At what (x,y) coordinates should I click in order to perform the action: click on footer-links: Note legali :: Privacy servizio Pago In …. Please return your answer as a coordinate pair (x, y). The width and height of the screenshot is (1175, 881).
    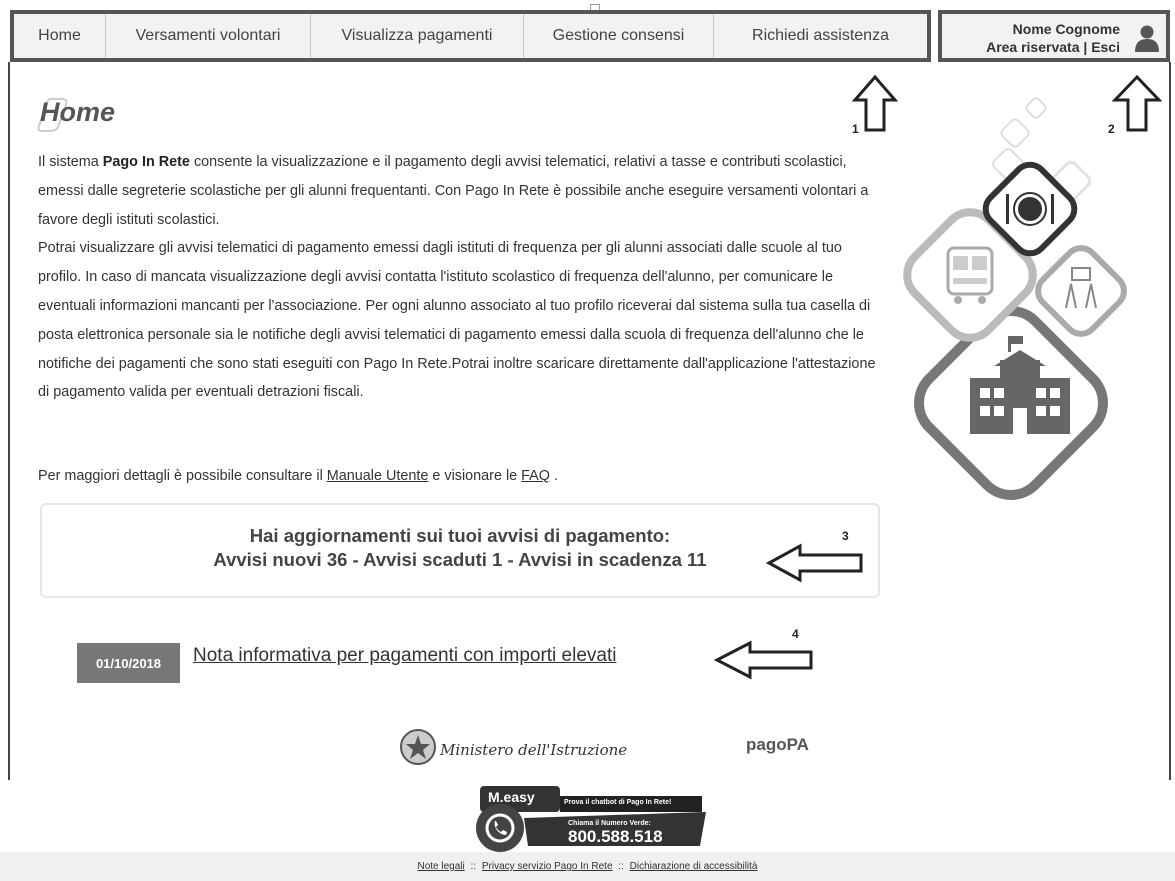
    Looking at the image, I should click on (587, 866).